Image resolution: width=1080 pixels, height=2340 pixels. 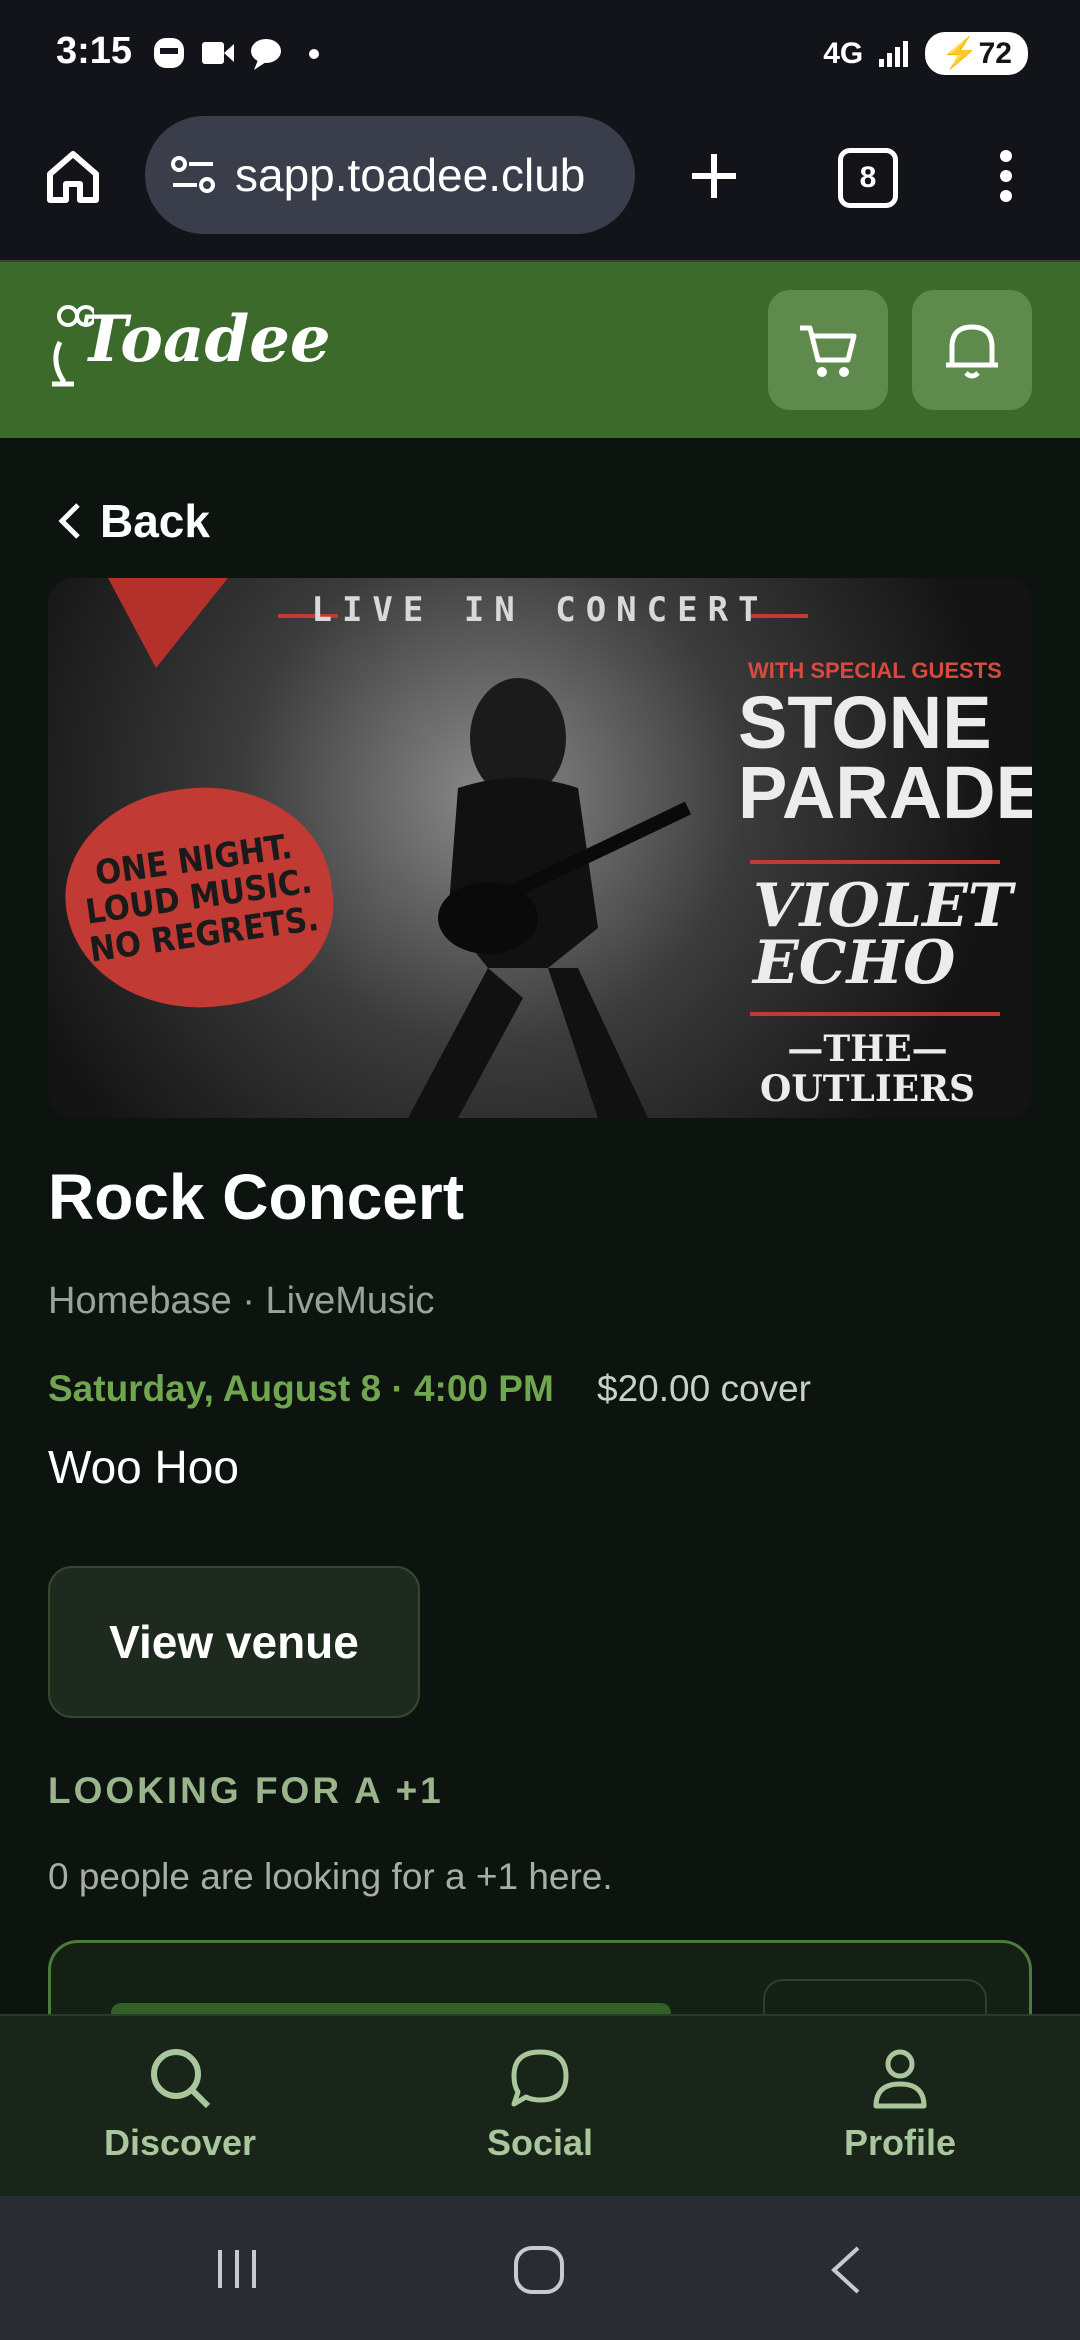 I want to click on event-price: $20.00 cover, so click(x=704, y=1388).